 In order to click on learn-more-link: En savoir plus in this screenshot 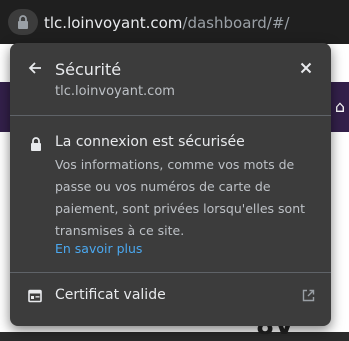, I will do `click(98, 248)`.